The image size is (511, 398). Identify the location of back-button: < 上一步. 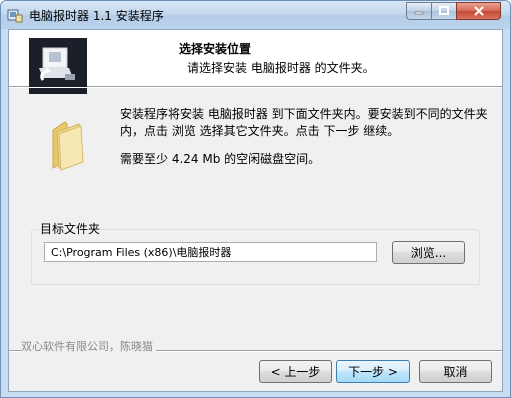
(295, 371).